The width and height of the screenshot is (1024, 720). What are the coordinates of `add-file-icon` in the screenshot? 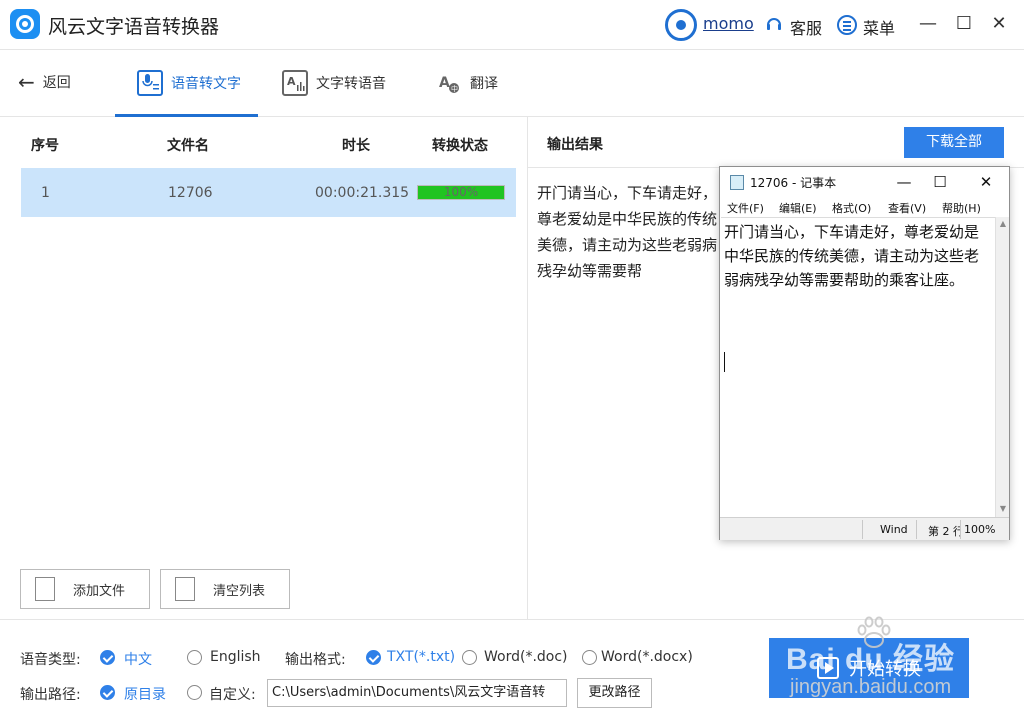 It's located at (45, 589).